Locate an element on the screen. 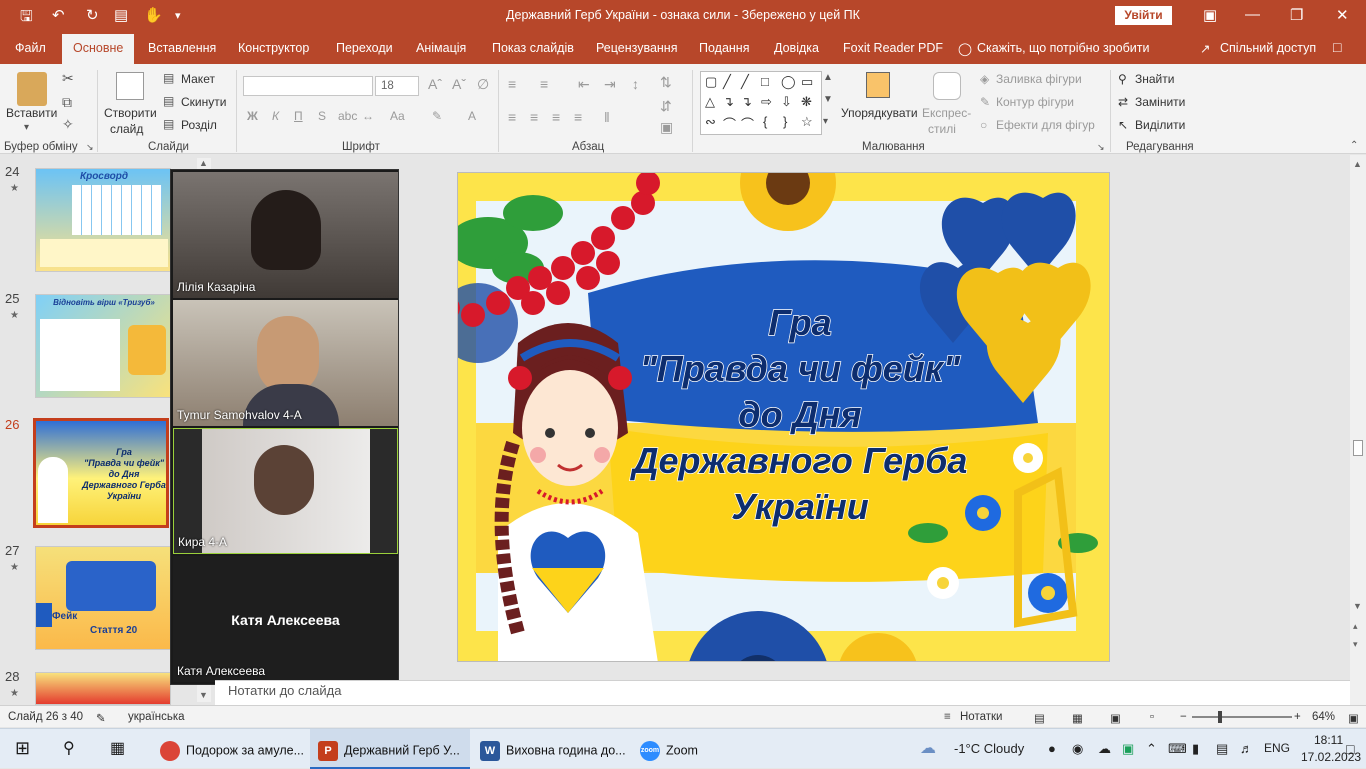 Image resolution: width=1366 pixels, height=769 pixels. copy-icon: ⧉ is located at coordinates (67, 102).